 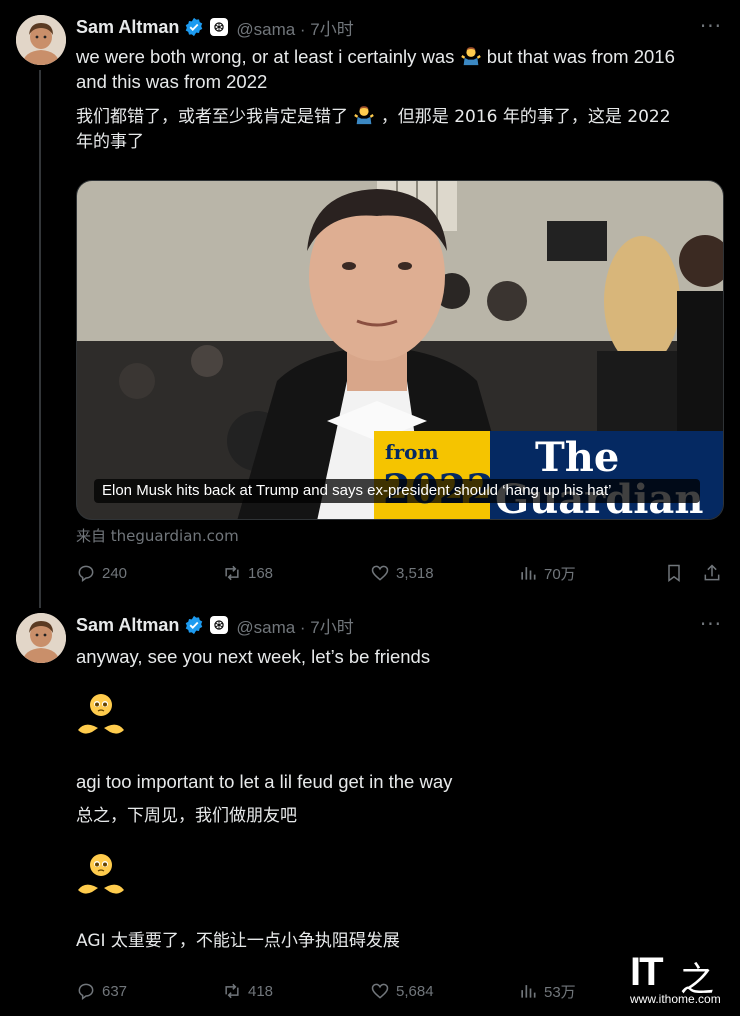 What do you see at coordinates (238, 941) in the screenshot?
I see `tweet-text-line4: AGI 太重要了，不能让一点小争执阻碍发展` at bounding box center [238, 941].